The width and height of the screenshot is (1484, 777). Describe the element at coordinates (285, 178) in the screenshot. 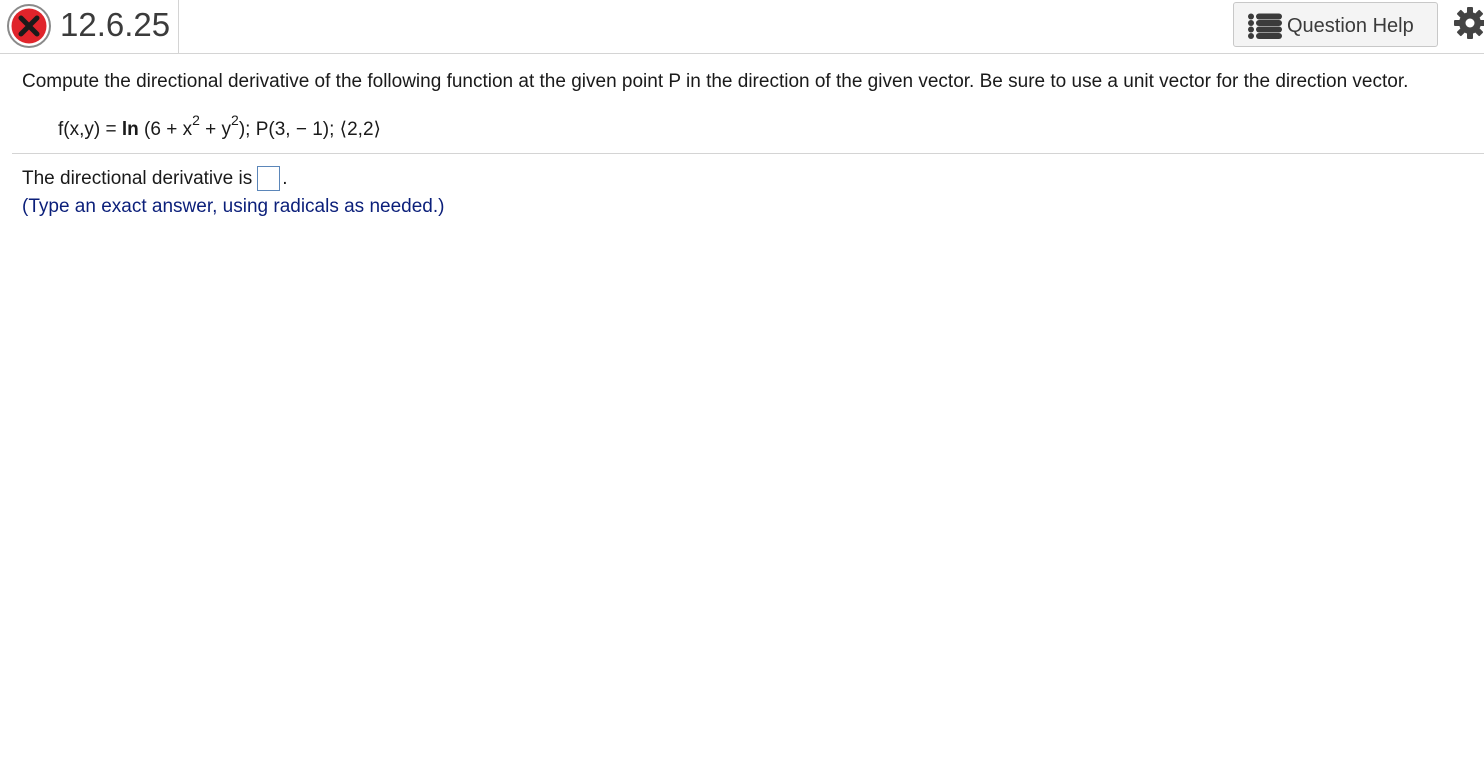

I see `answer-suffix: .` at that location.